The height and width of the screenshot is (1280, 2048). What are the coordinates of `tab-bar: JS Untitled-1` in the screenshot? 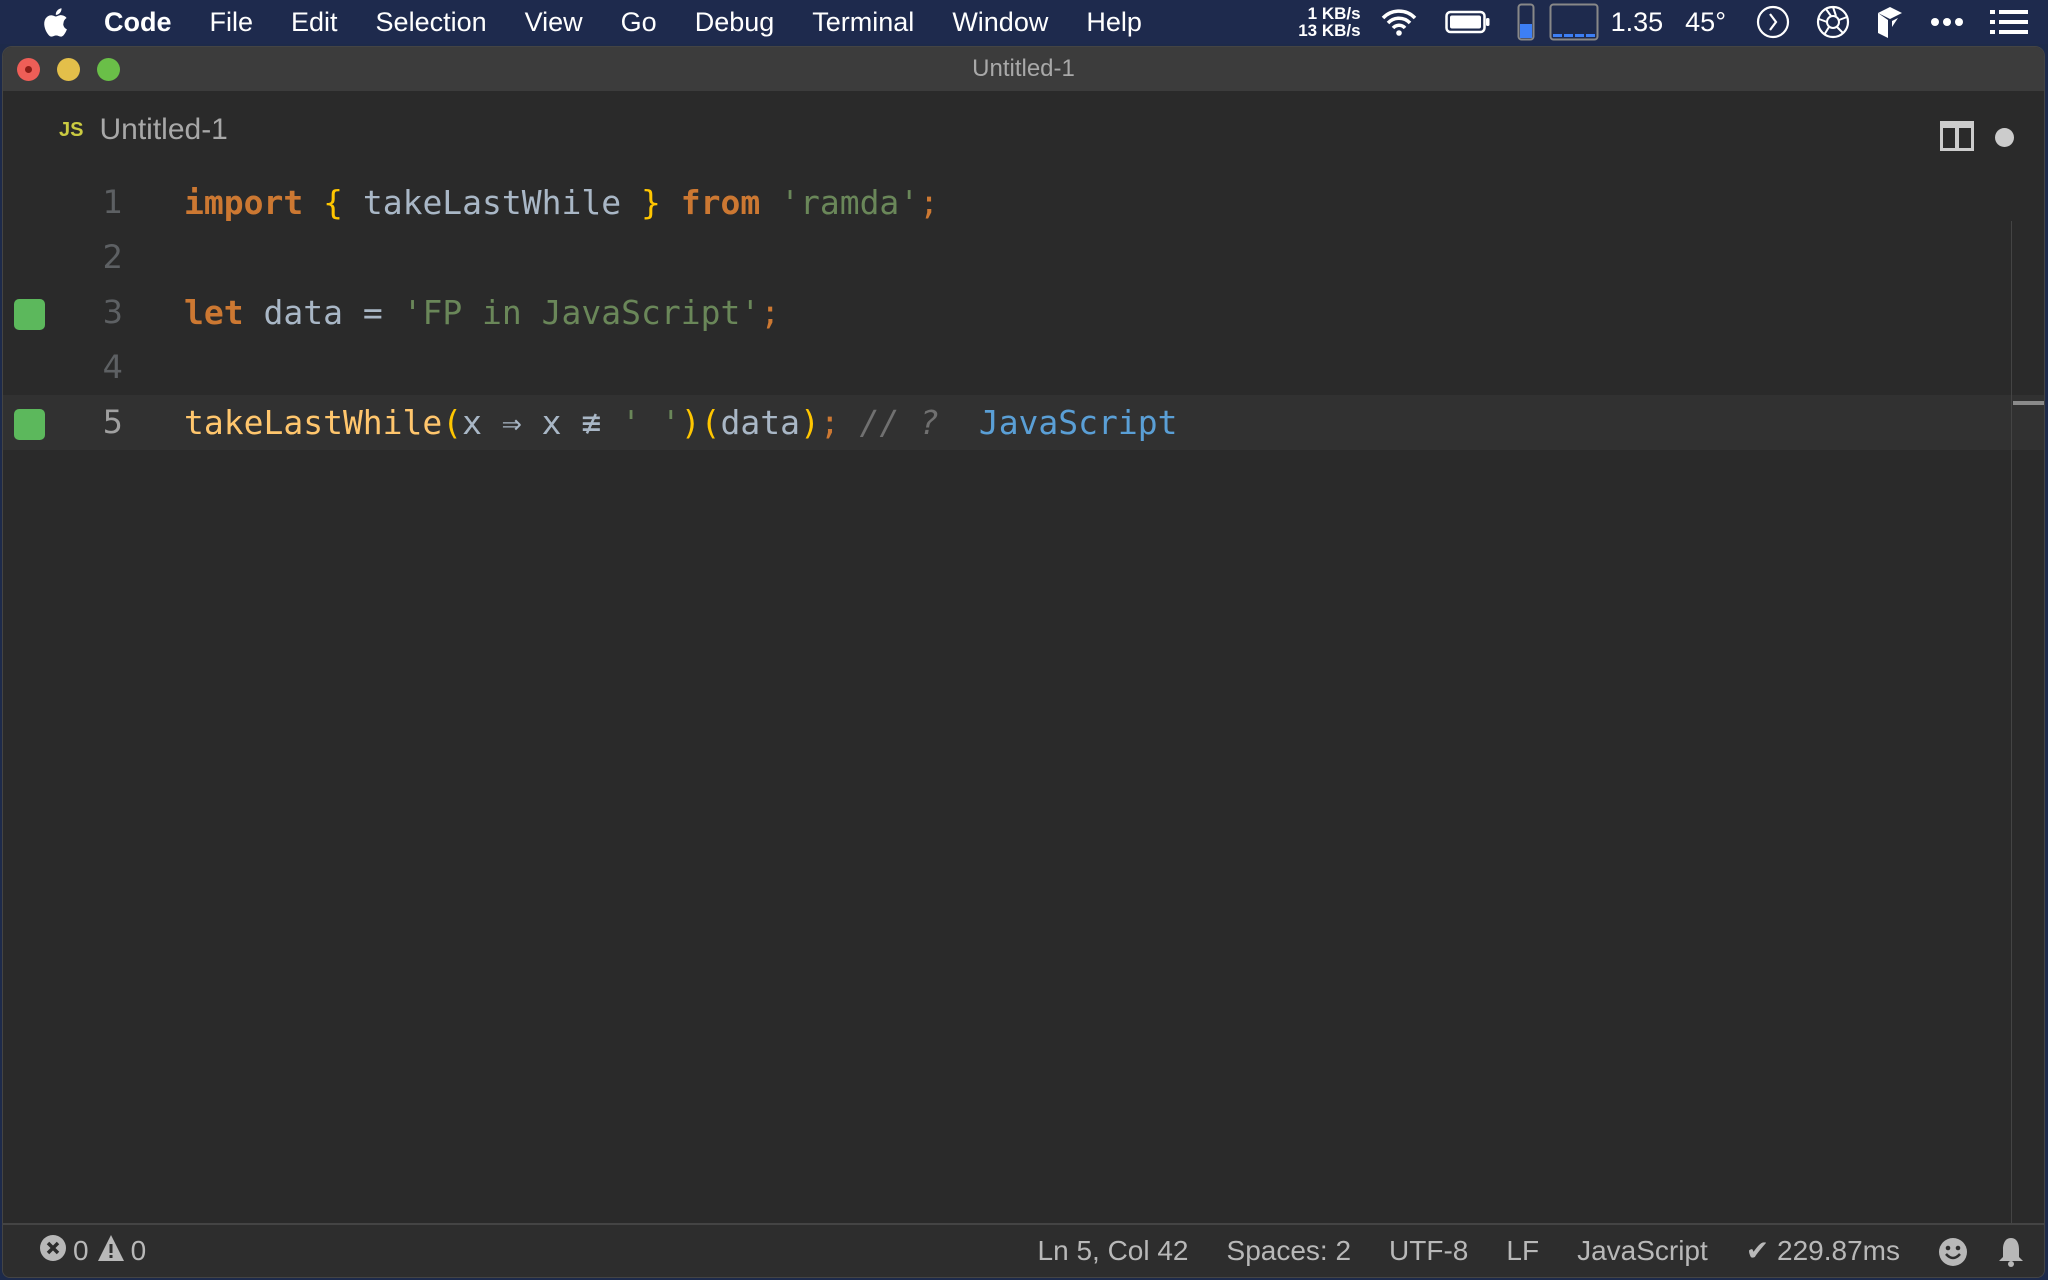 It's located at (1023, 131).